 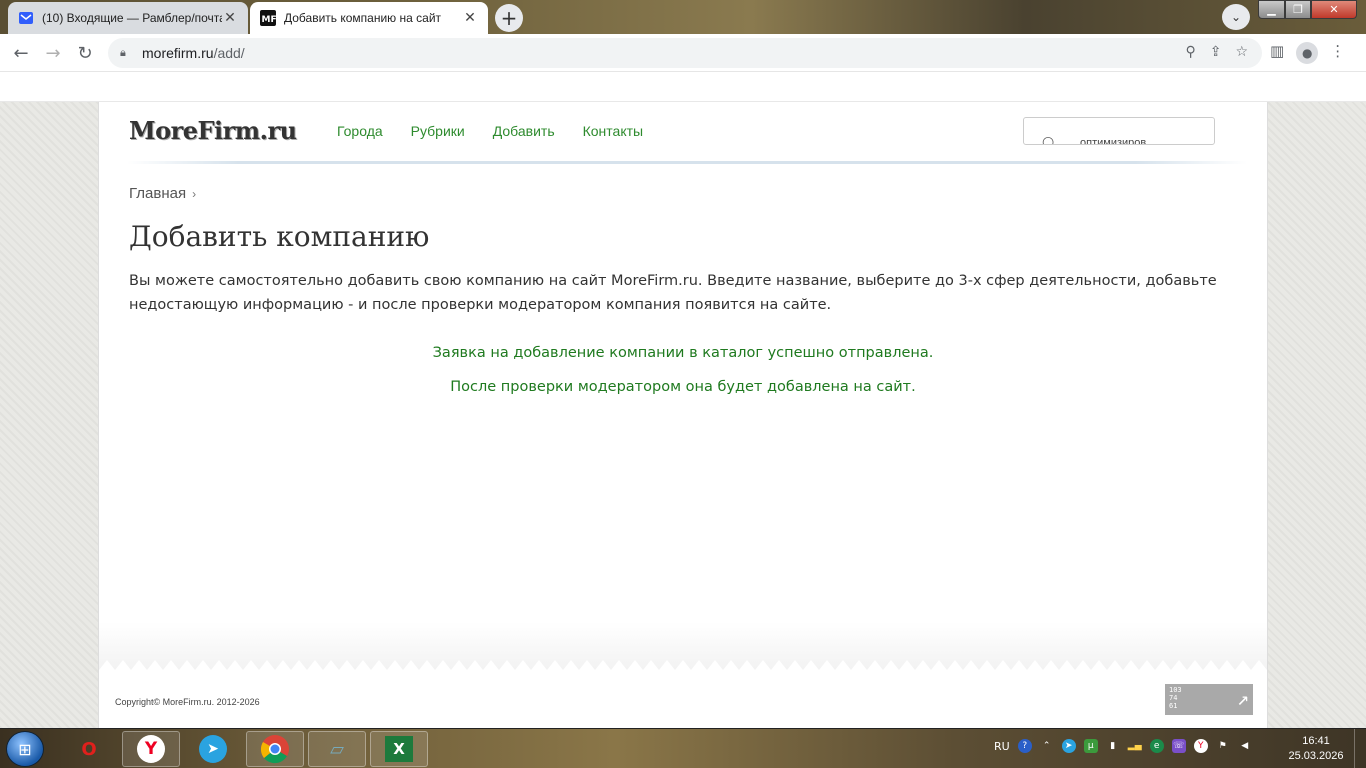 I want to click on copyright-text: Copyright© MoreFirm.ru. 2012-2026, so click(x=187, y=702).